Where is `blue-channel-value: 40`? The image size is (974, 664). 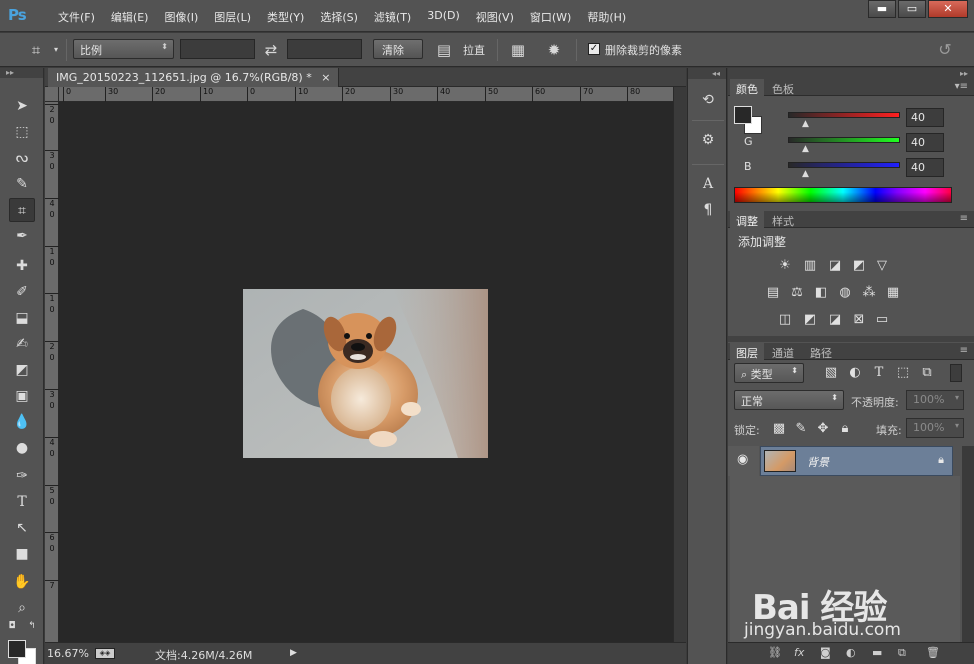 blue-channel-value: 40 is located at coordinates (925, 167).